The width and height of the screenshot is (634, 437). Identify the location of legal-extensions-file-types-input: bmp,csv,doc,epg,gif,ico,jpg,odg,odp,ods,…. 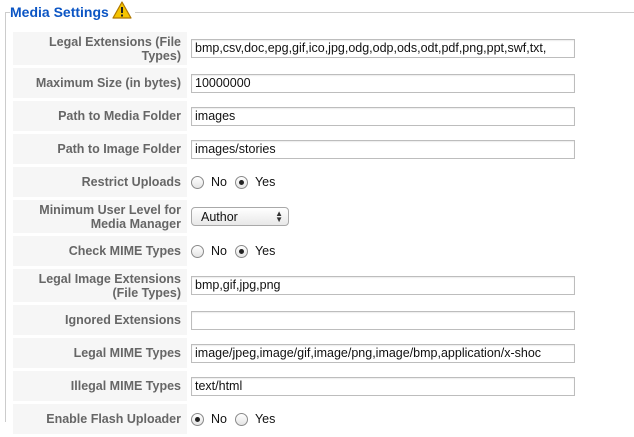
(383, 48).